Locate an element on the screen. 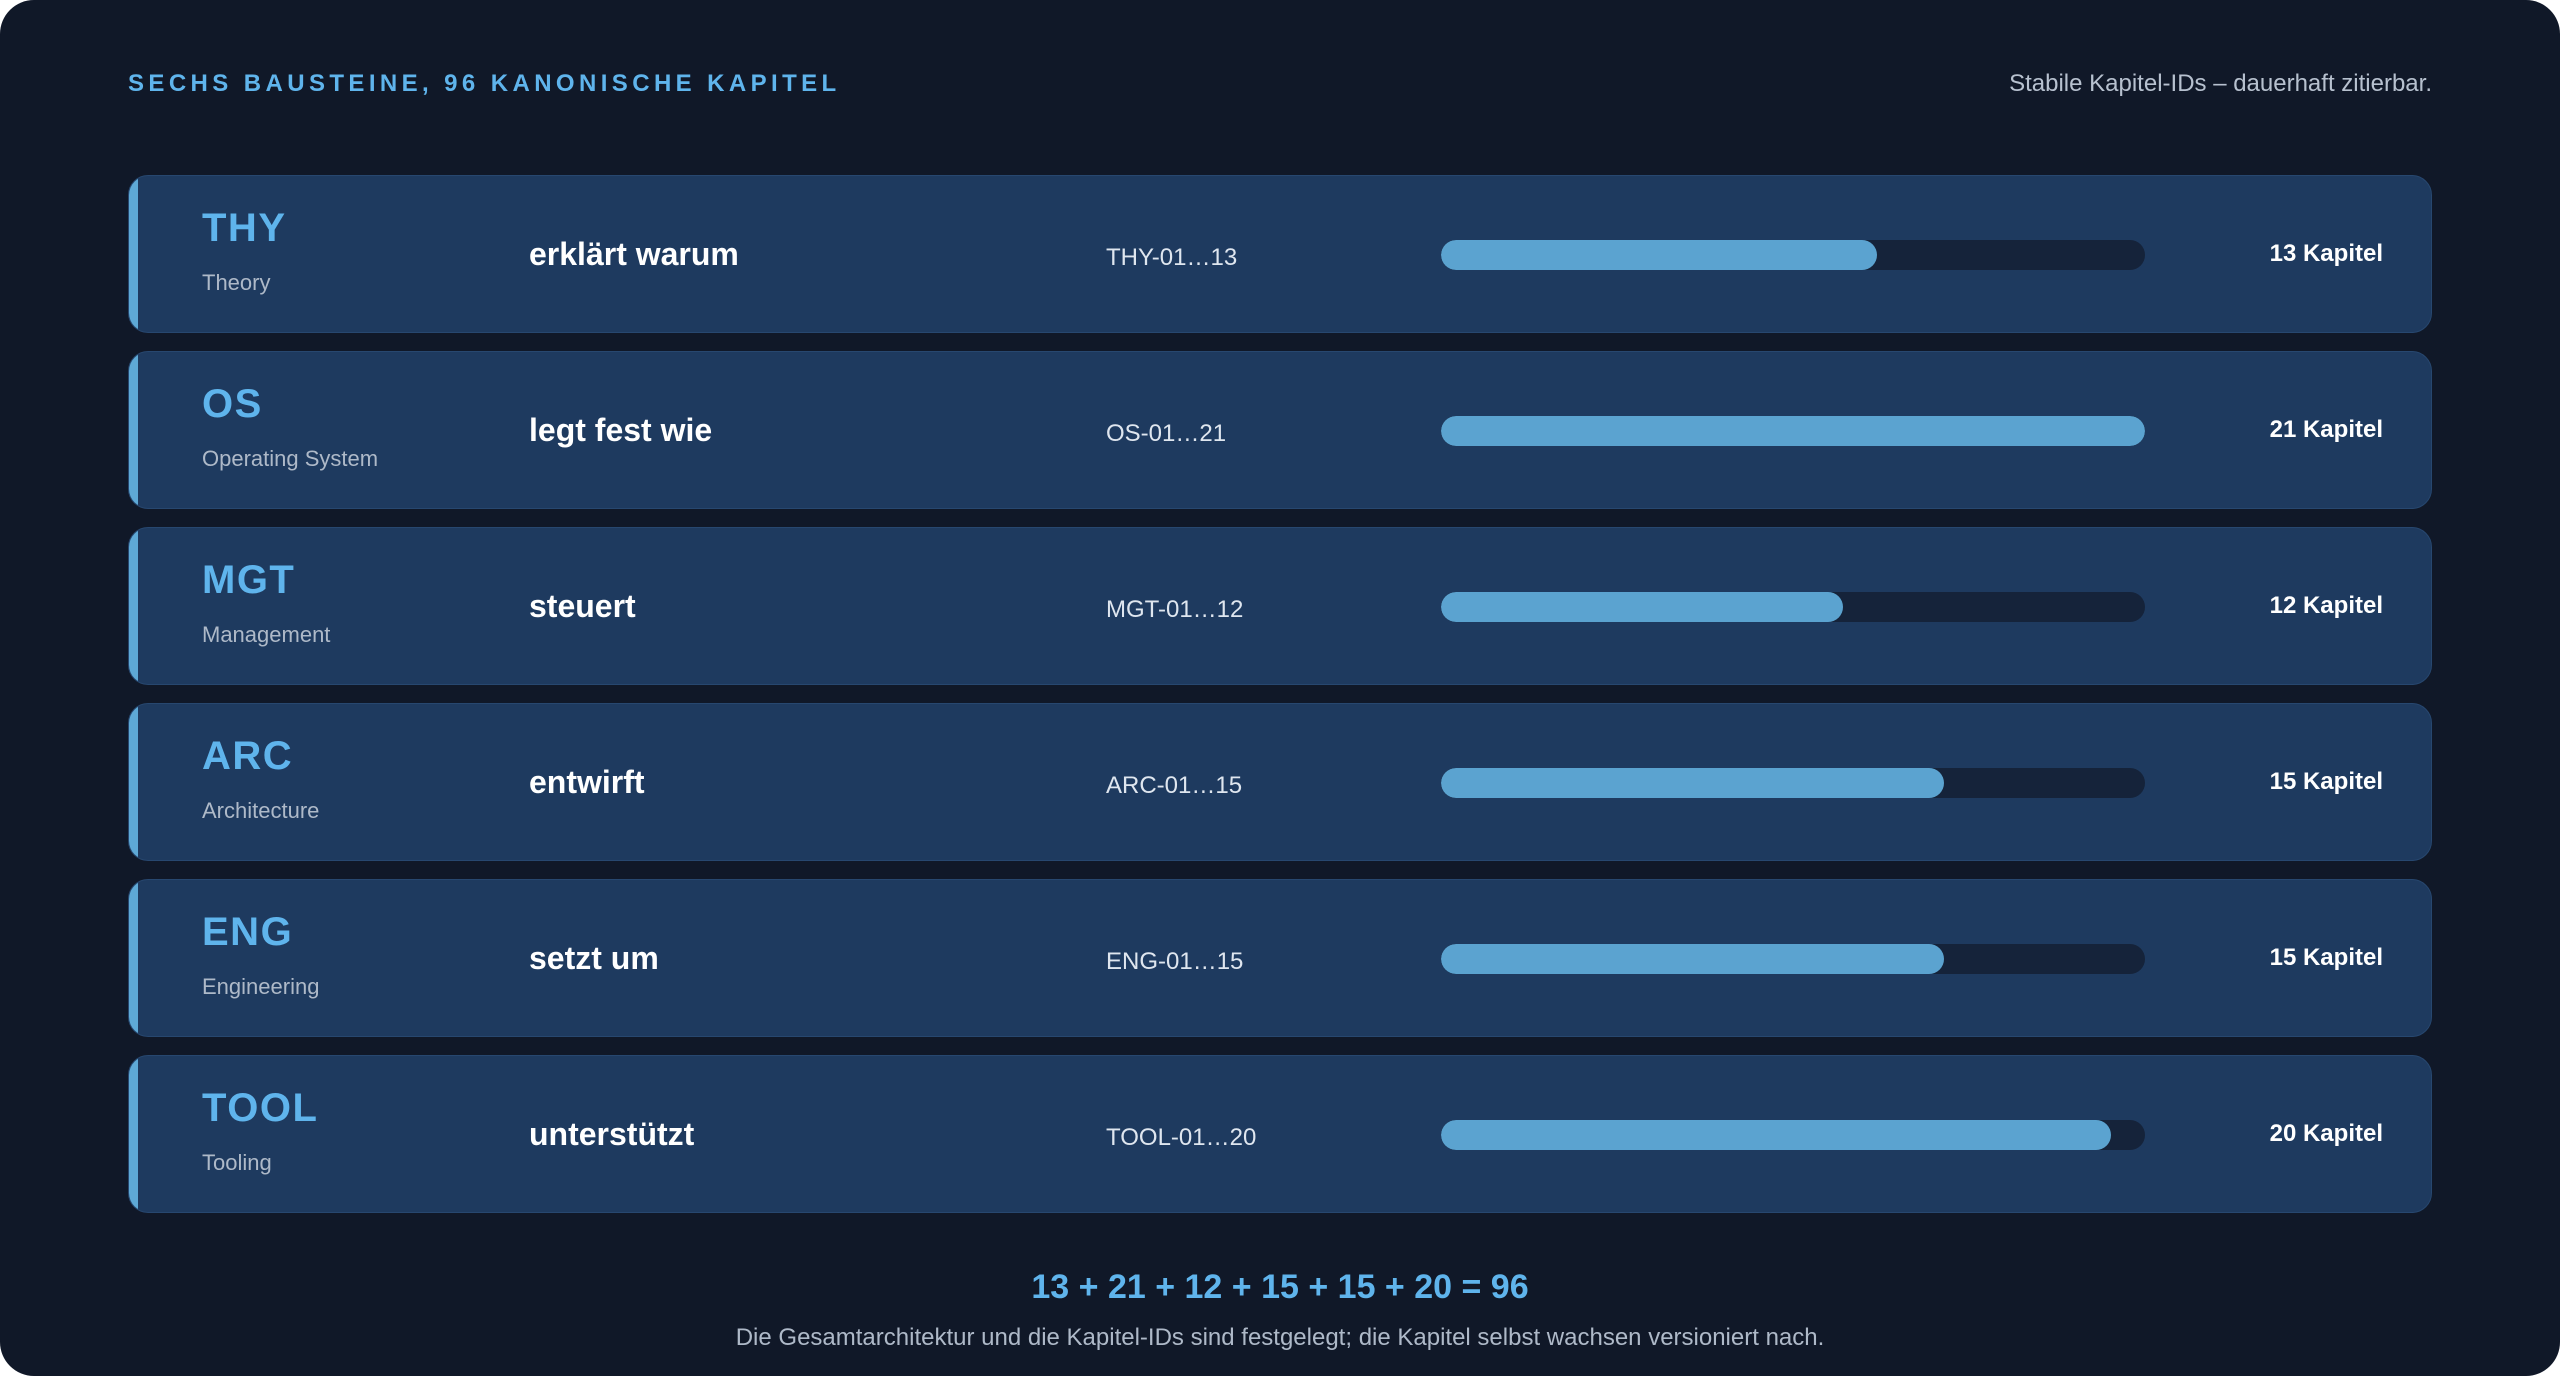 The width and height of the screenshot is (2560, 1376). module-role: unterstützt is located at coordinates (612, 1134).